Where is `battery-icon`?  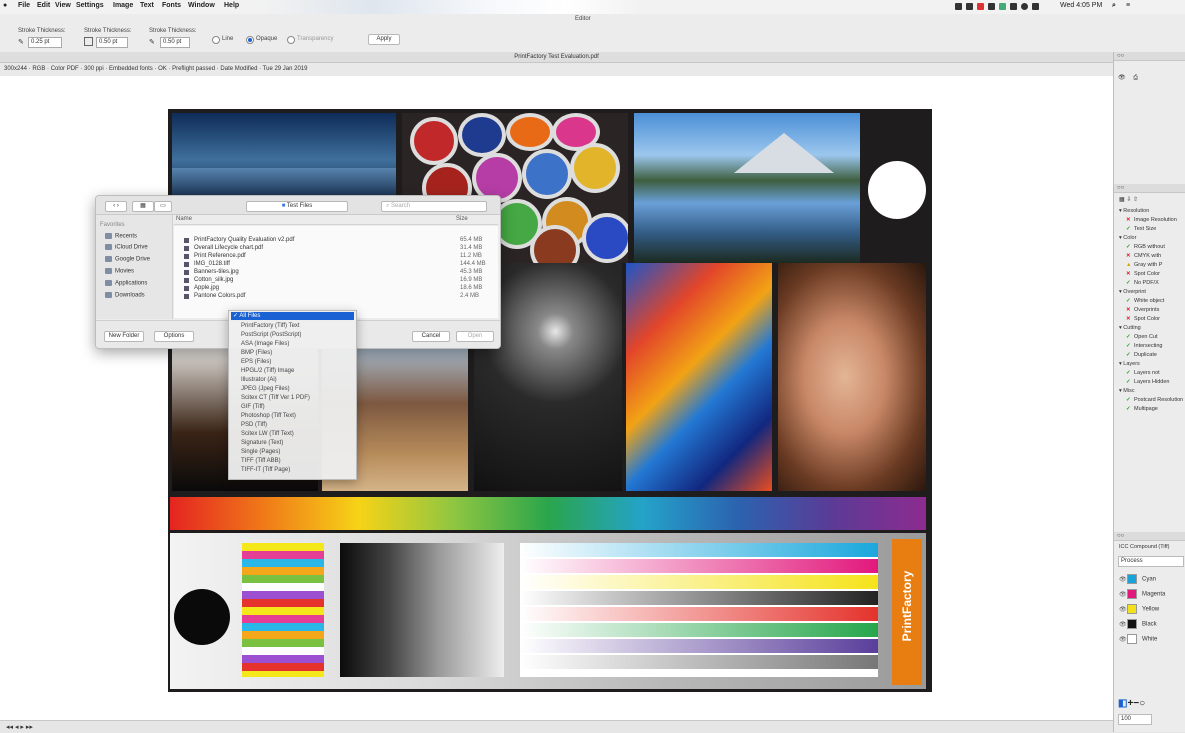
battery-icon is located at coordinates (1035, 6).